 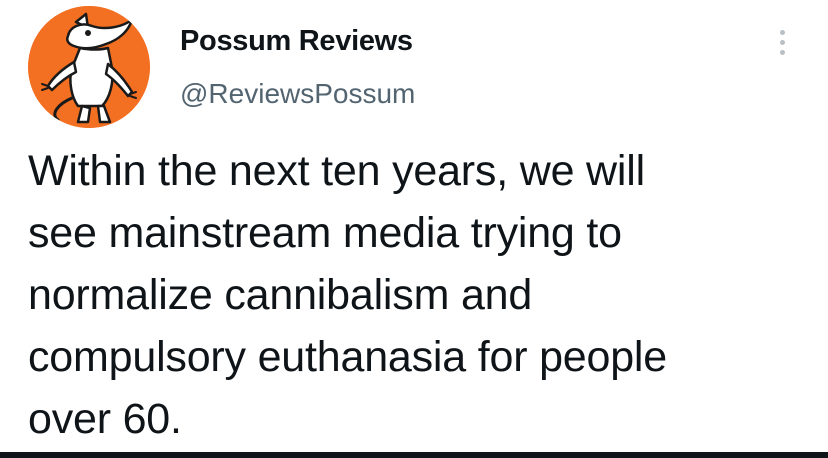 I want to click on possum-avatar-icon, so click(x=89, y=67).